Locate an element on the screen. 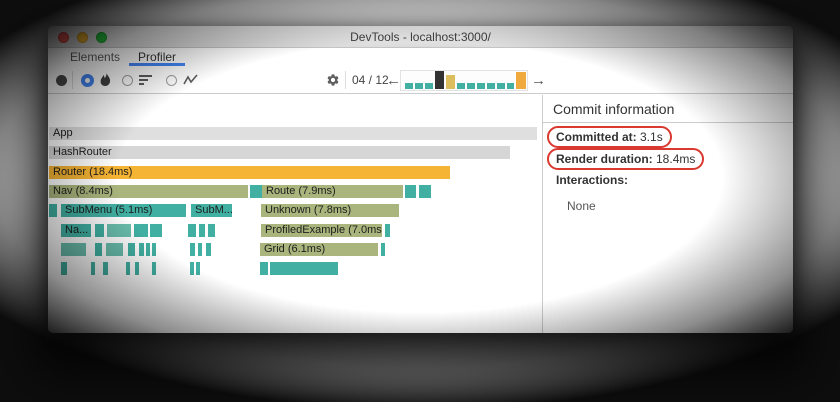 The image size is (840, 402). record-button is located at coordinates (61, 80).